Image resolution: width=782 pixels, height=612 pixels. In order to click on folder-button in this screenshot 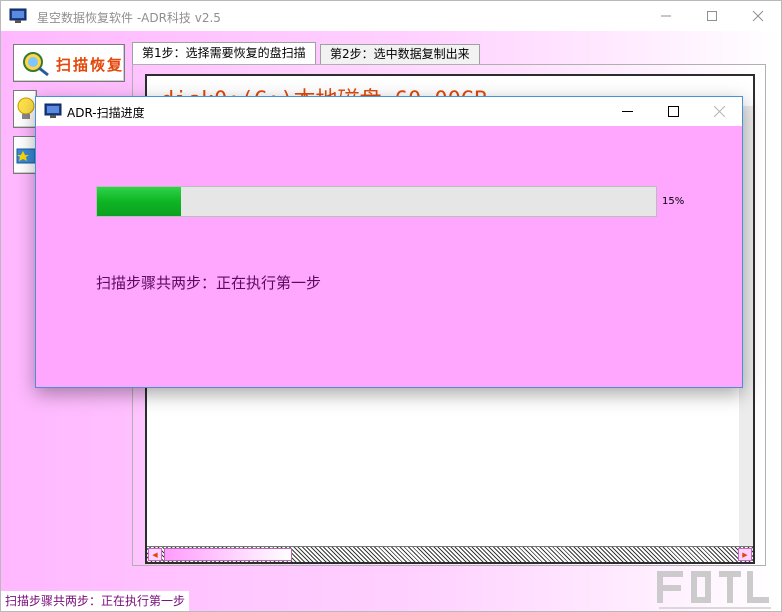, I will do `click(25, 155)`.